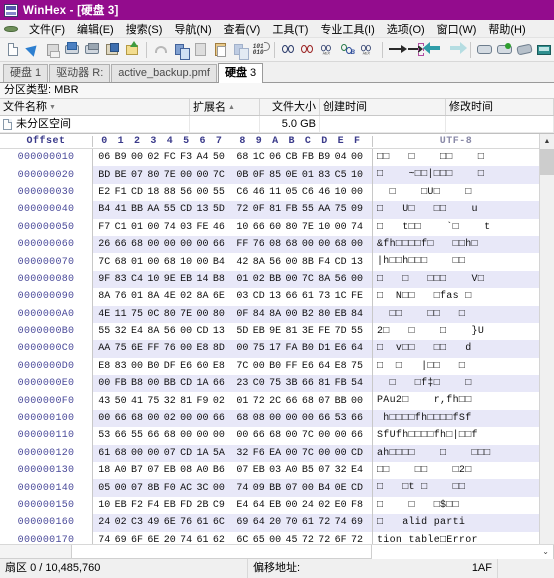 The width and height of the screenshot is (554, 578). I want to click on undo-icon, so click(160, 50).